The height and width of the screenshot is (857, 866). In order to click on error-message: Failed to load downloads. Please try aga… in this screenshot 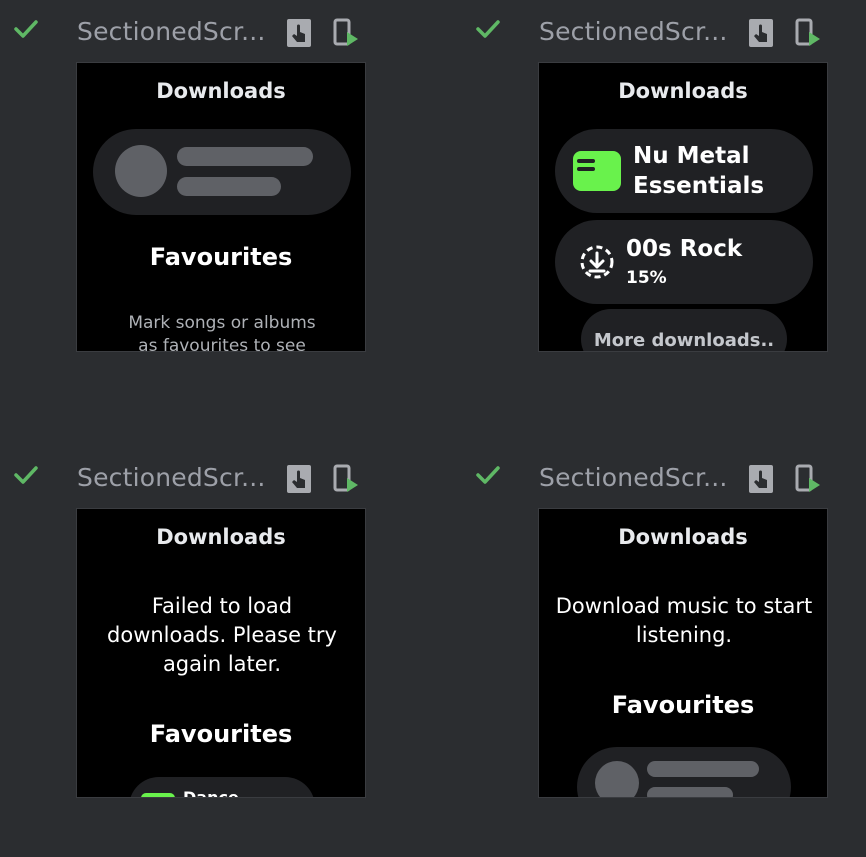, I will do `click(222, 635)`.